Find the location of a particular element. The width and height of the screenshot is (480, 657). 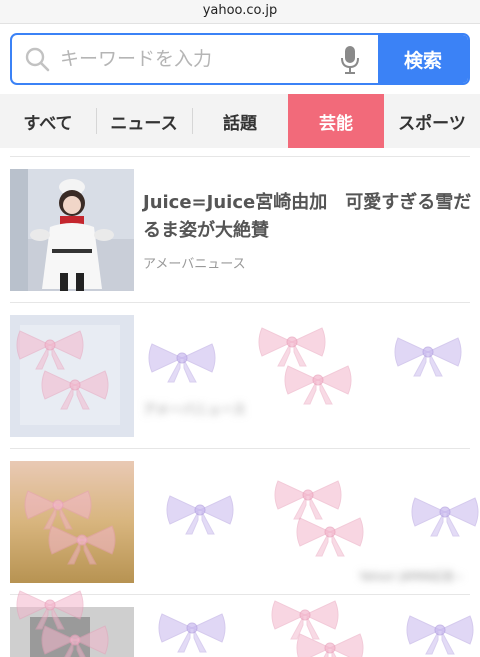

search-icon is located at coordinates (37, 59).